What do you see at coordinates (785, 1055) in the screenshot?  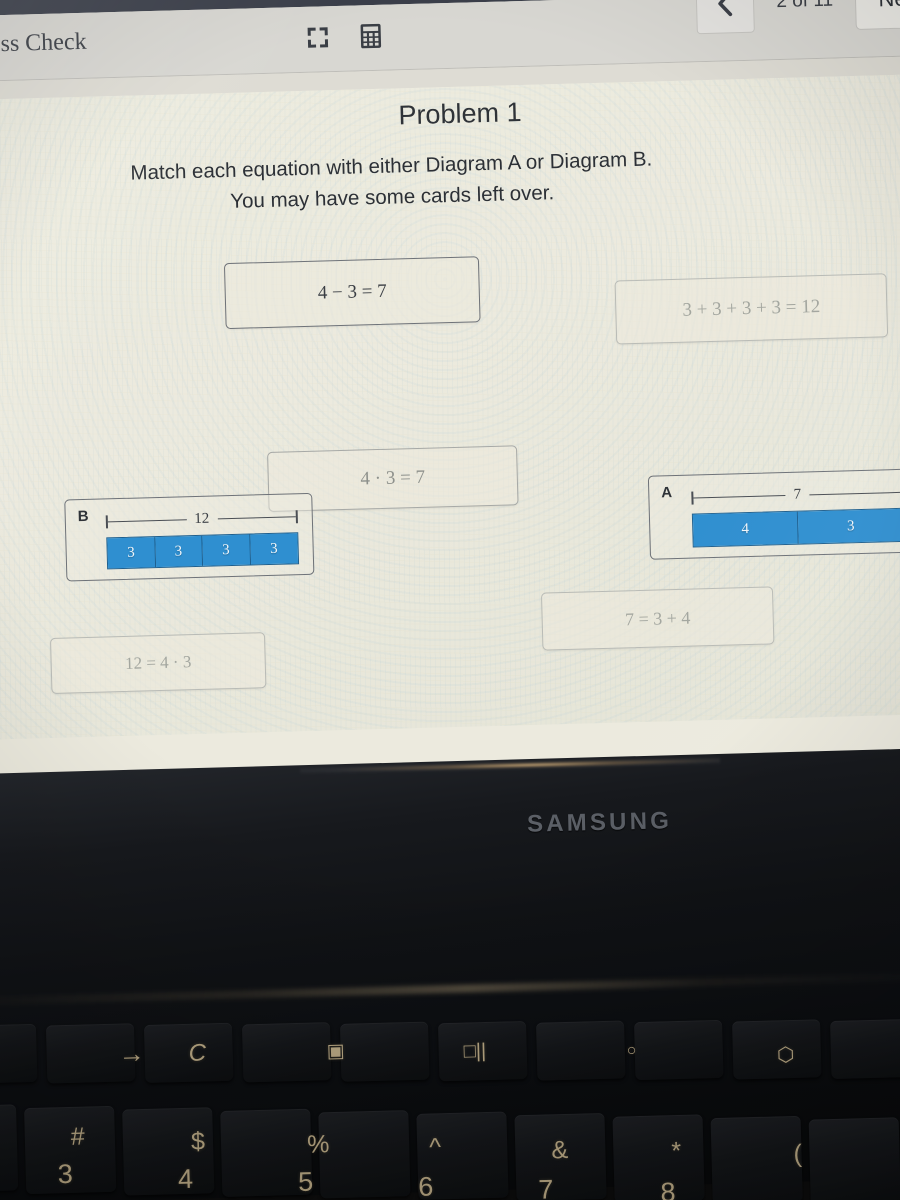 I see `key-label-brightness-high: ⬡` at bounding box center [785, 1055].